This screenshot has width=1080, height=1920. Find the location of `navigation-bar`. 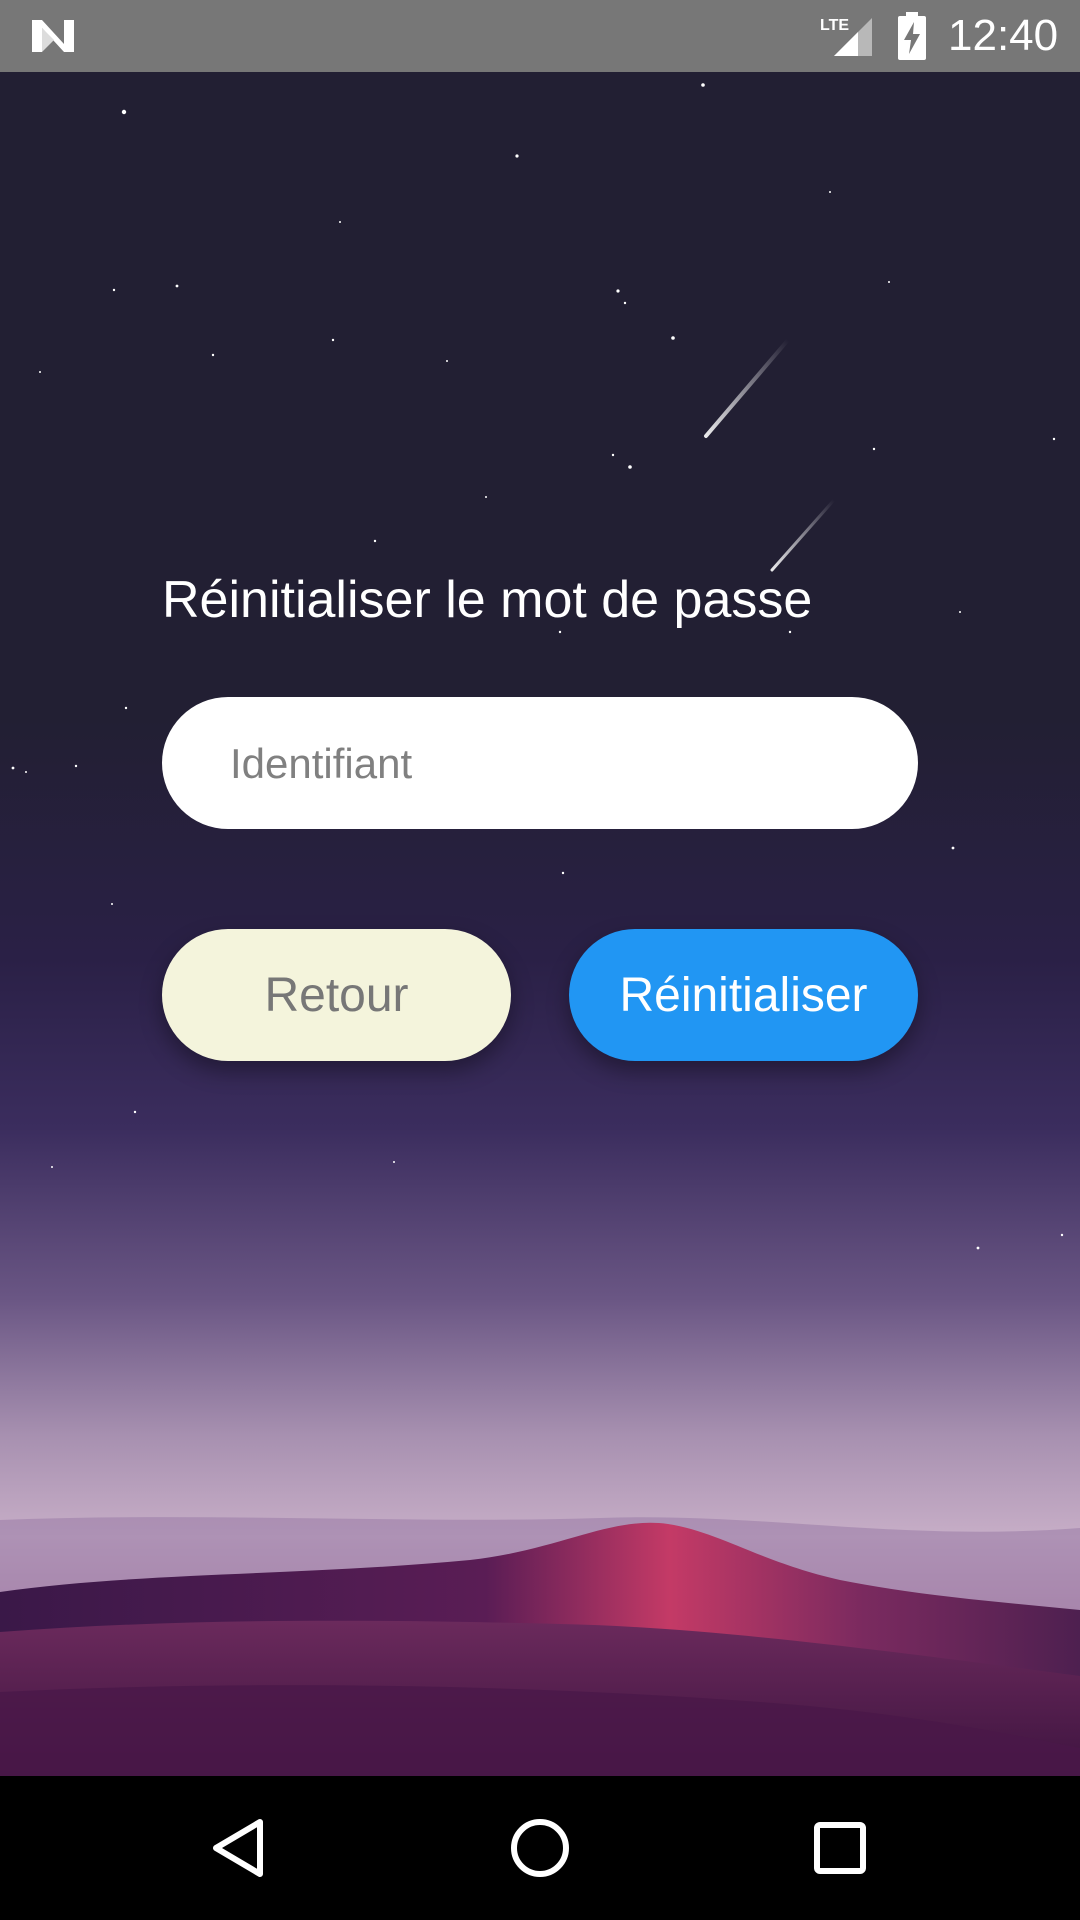

navigation-bar is located at coordinates (540, 1848).